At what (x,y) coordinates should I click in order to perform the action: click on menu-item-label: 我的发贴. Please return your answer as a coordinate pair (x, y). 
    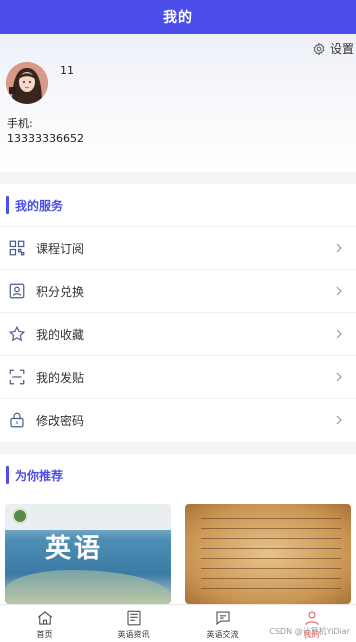
    Looking at the image, I should click on (60, 377).